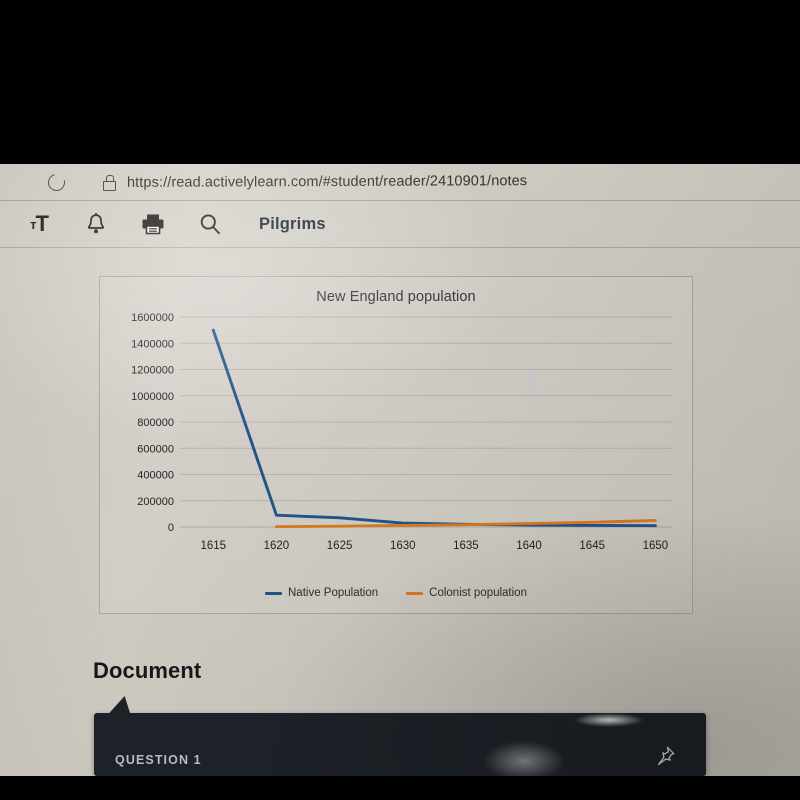  I want to click on legend-swatch-native, so click(273, 593).